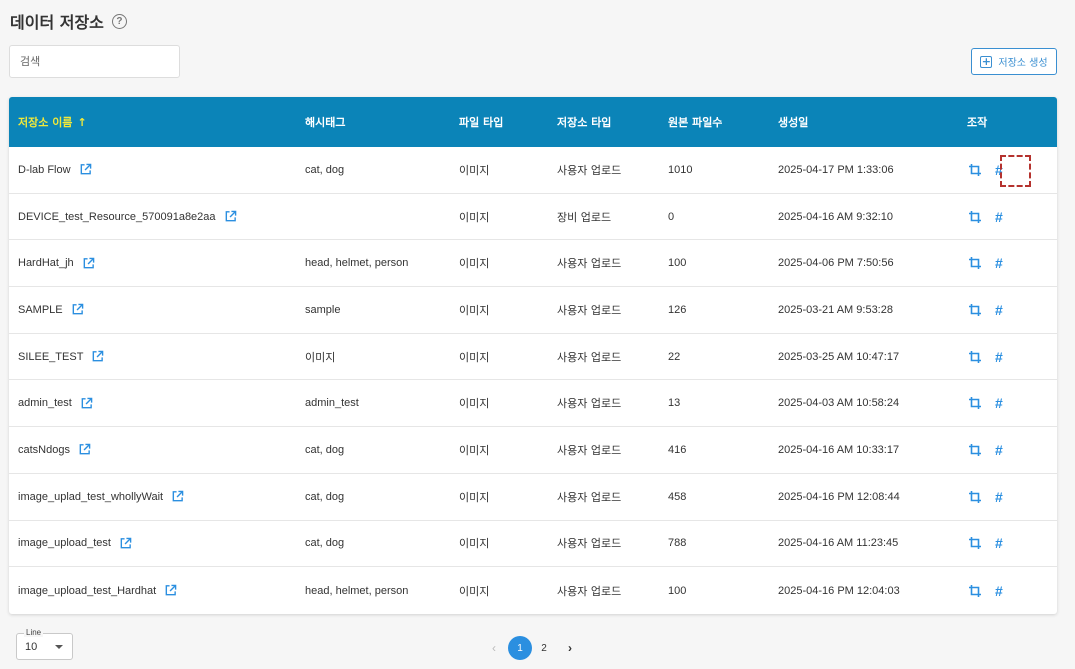 The image size is (1075, 669). Describe the element at coordinates (584, 217) in the screenshot. I see `storage-type-cell: 장비 업로드` at that location.